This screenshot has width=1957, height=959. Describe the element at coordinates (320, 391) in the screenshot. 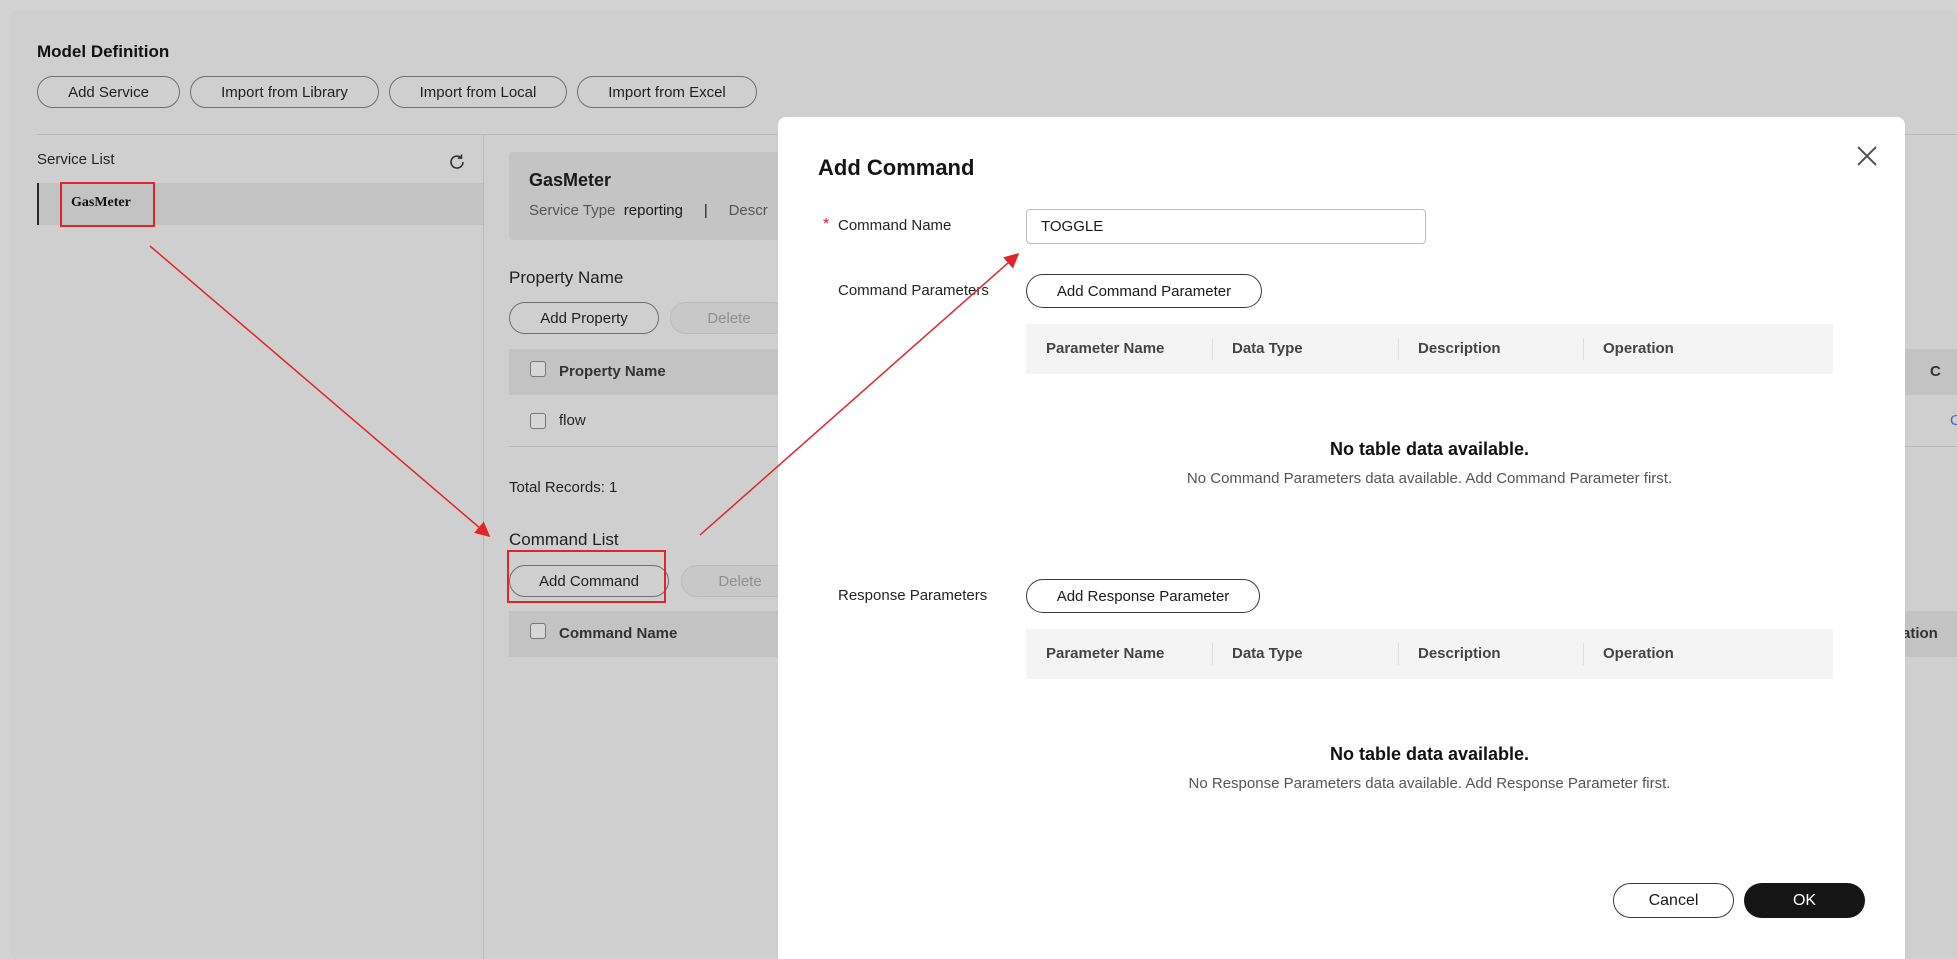

I see `annotation-arrow-to-command-list` at that location.